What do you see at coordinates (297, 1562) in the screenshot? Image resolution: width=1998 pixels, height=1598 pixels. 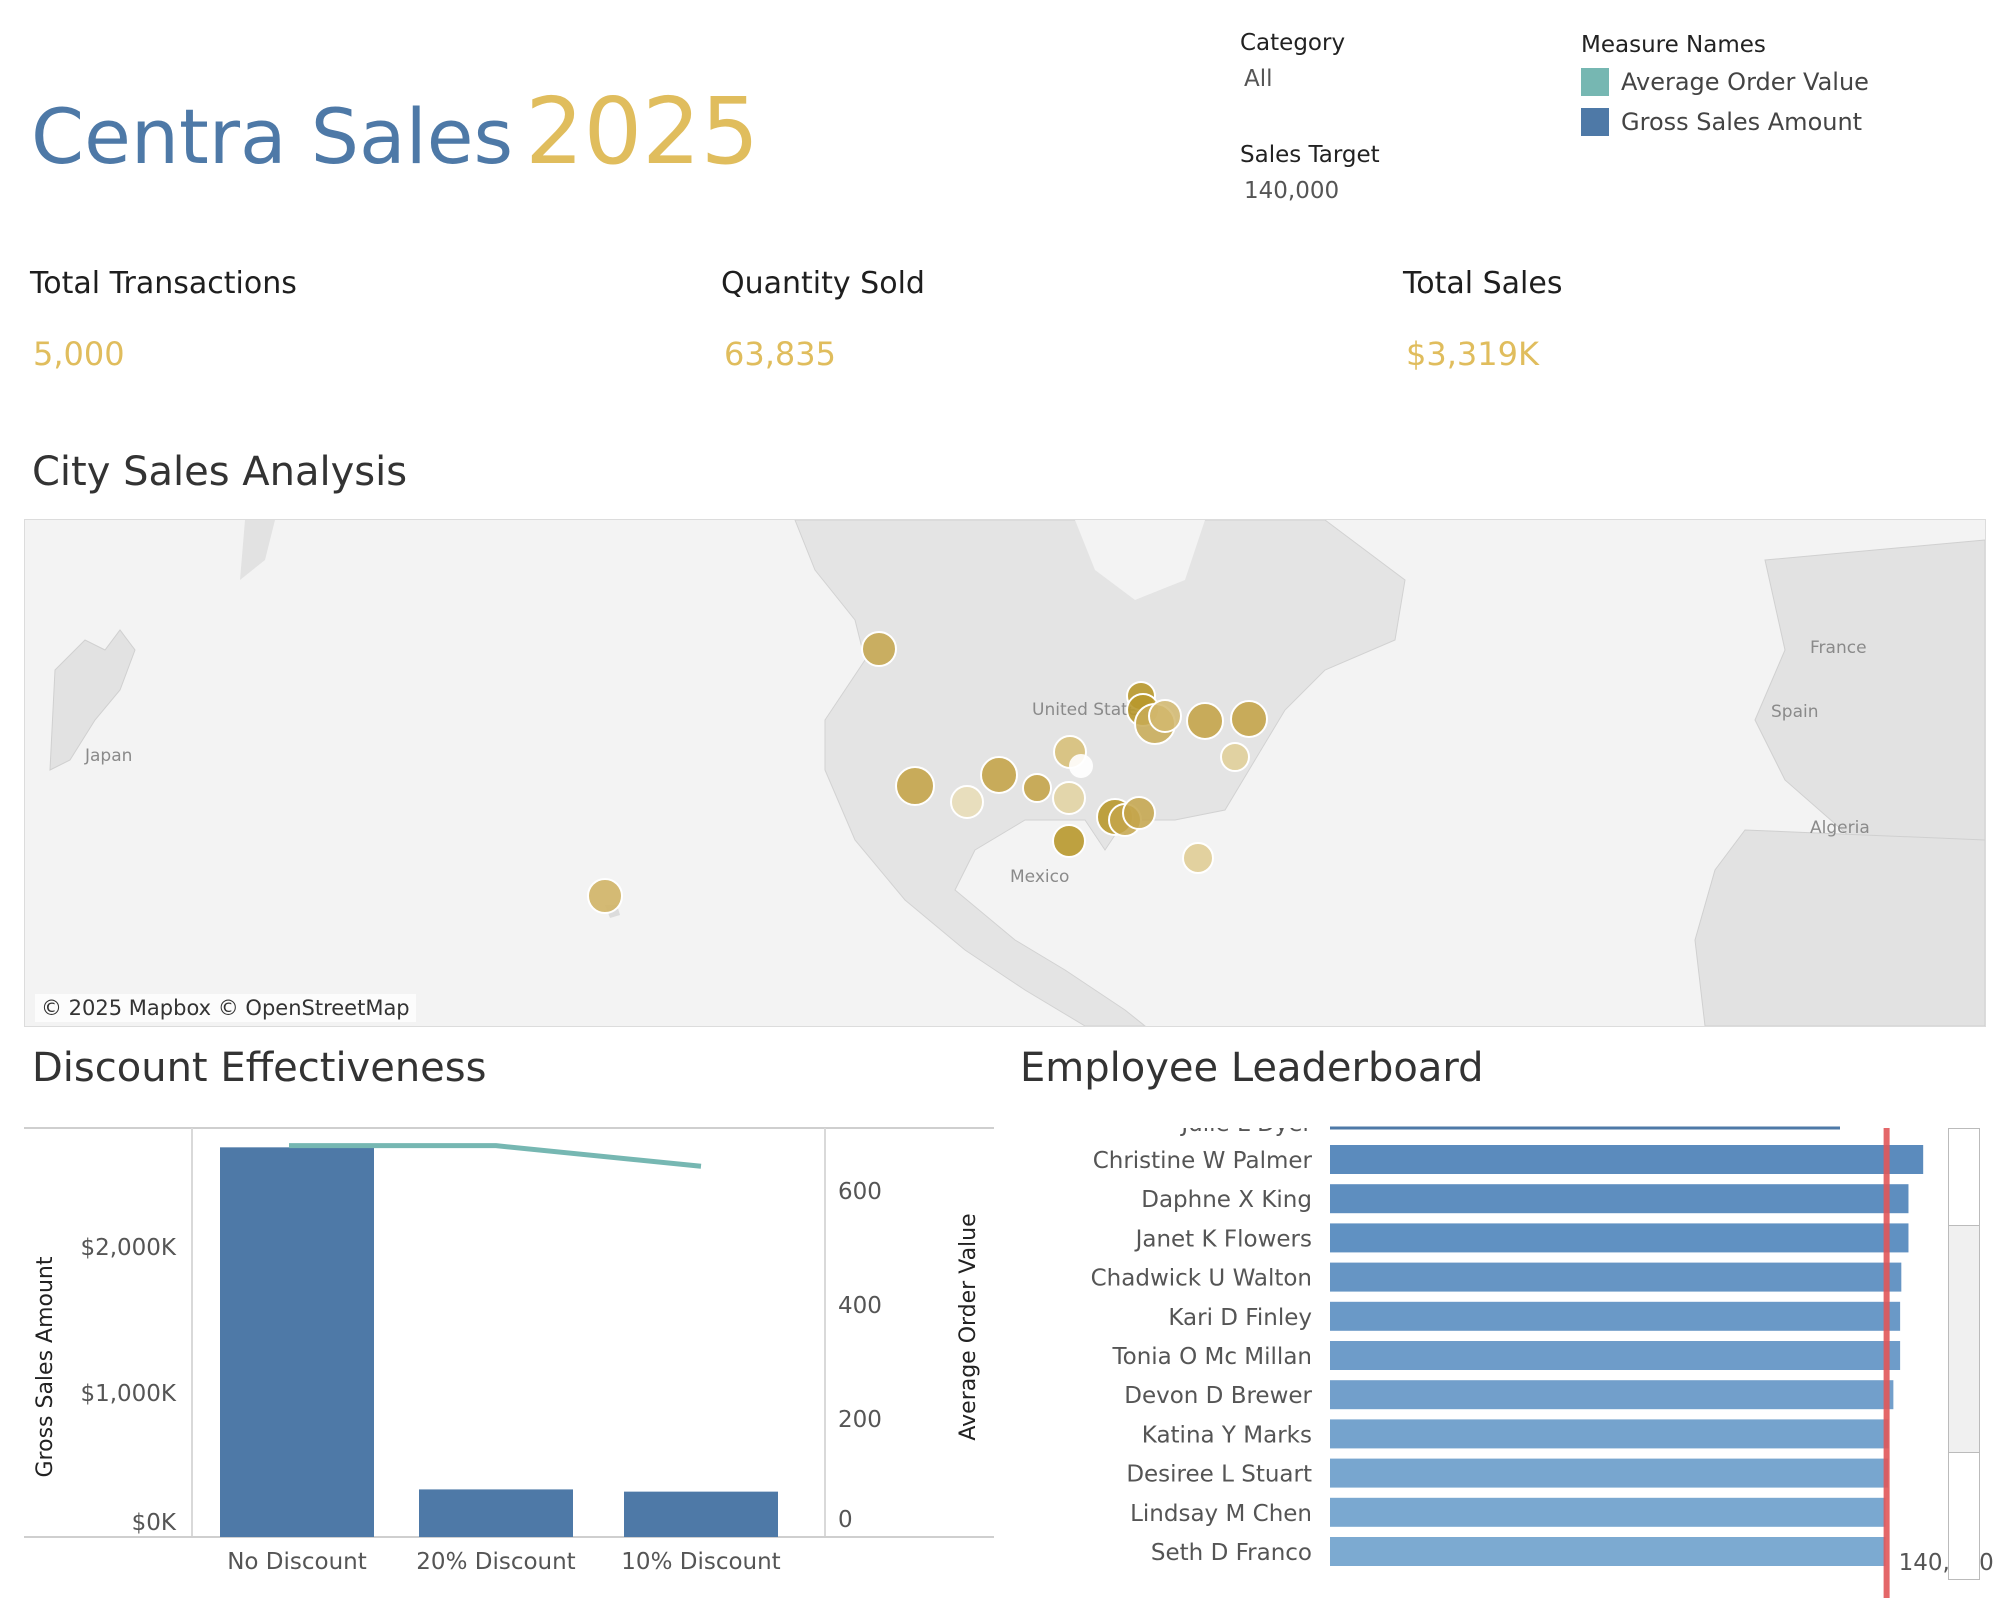 I see `x-tick-label: No Discount` at bounding box center [297, 1562].